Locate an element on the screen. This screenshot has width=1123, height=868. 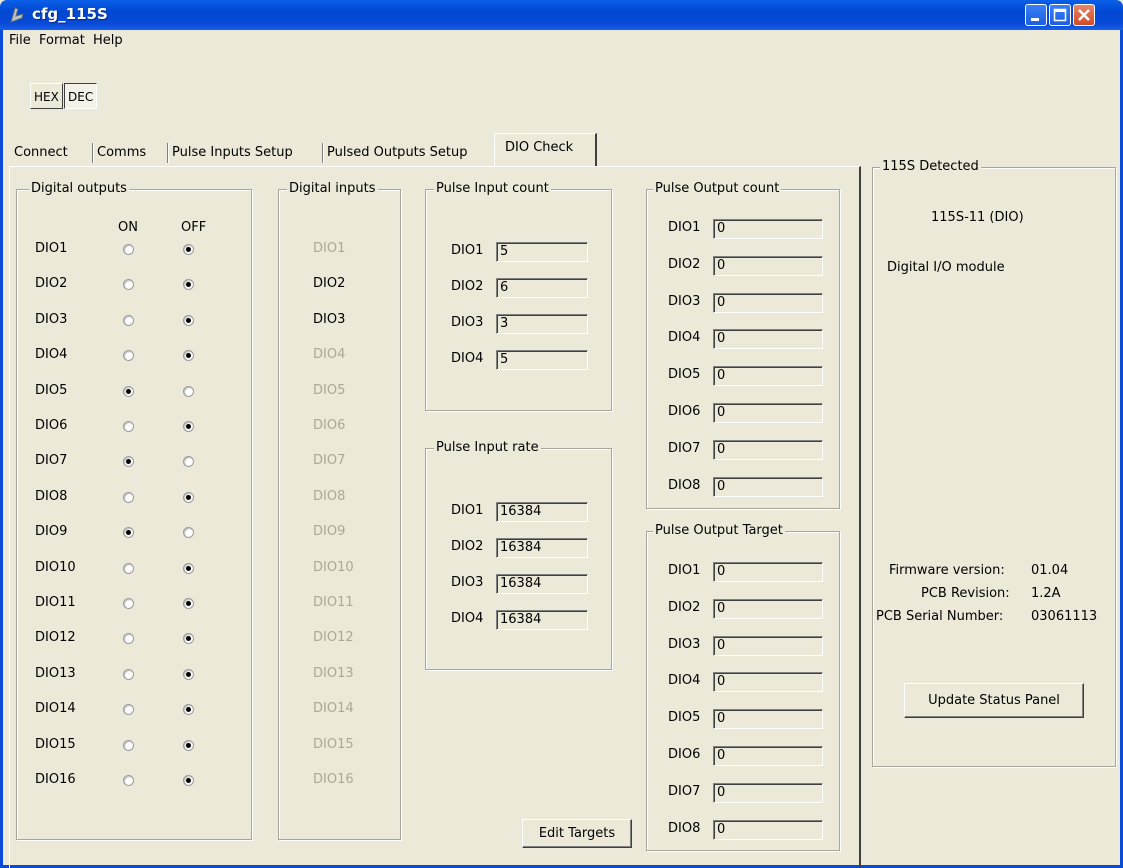
pulse-output-target-label: DIO4 is located at coordinates (684, 681).